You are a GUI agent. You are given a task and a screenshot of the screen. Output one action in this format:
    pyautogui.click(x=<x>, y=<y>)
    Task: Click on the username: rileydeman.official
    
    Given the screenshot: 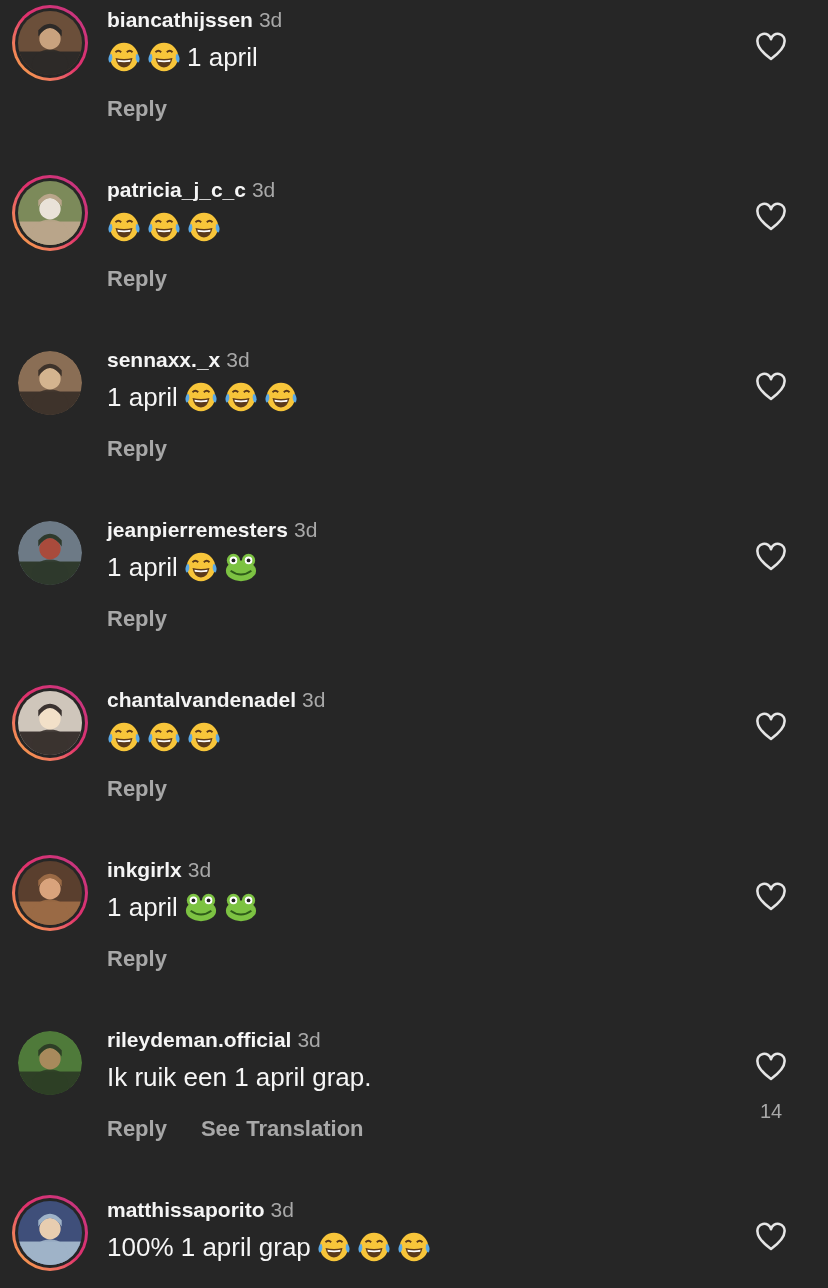 What is the action you would take?
    pyautogui.click(x=199, y=1040)
    